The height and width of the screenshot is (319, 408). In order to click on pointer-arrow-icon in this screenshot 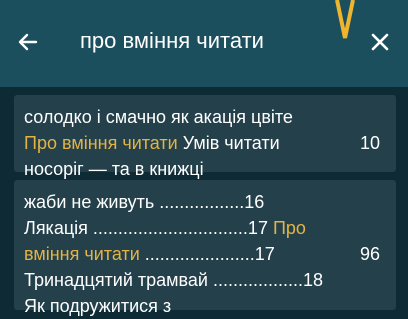, I will do `click(345, 19)`.